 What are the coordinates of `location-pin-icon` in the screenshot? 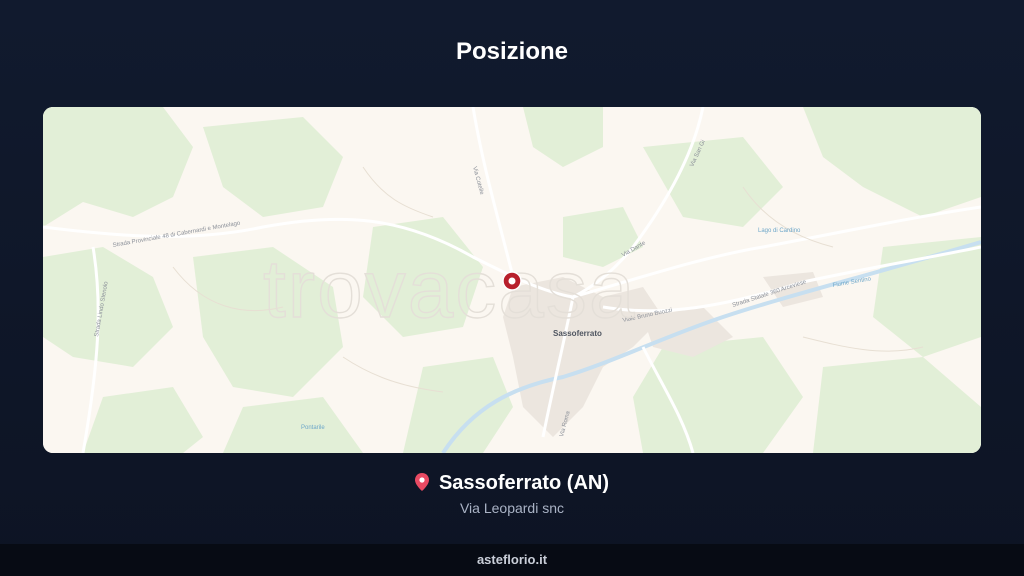 It's located at (421, 485).